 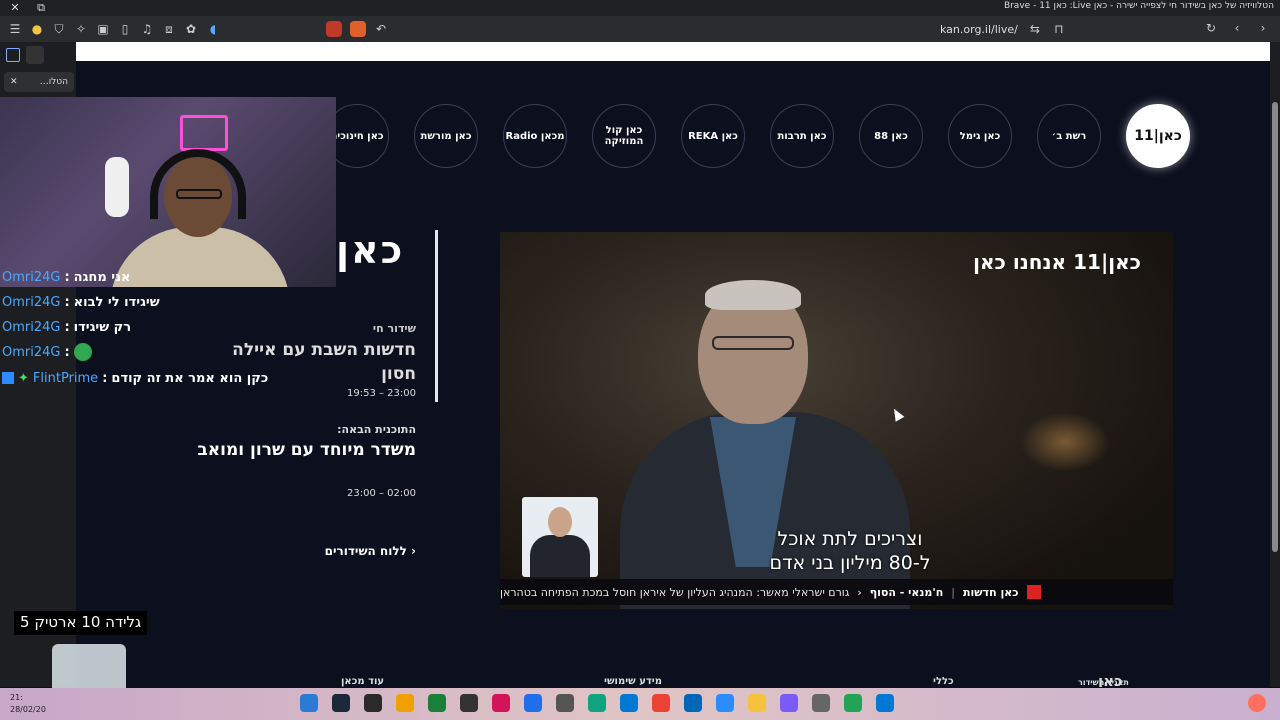 I want to click on chatgpt-icon, so click(x=597, y=703).